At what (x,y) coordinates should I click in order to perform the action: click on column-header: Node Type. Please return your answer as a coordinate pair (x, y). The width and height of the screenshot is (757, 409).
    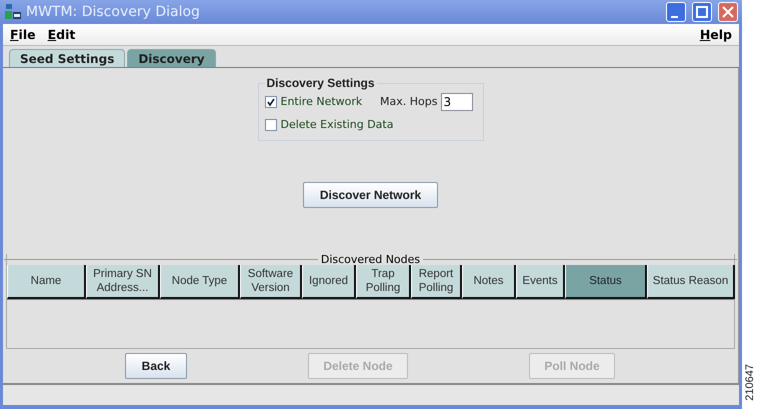
    Looking at the image, I should click on (200, 282).